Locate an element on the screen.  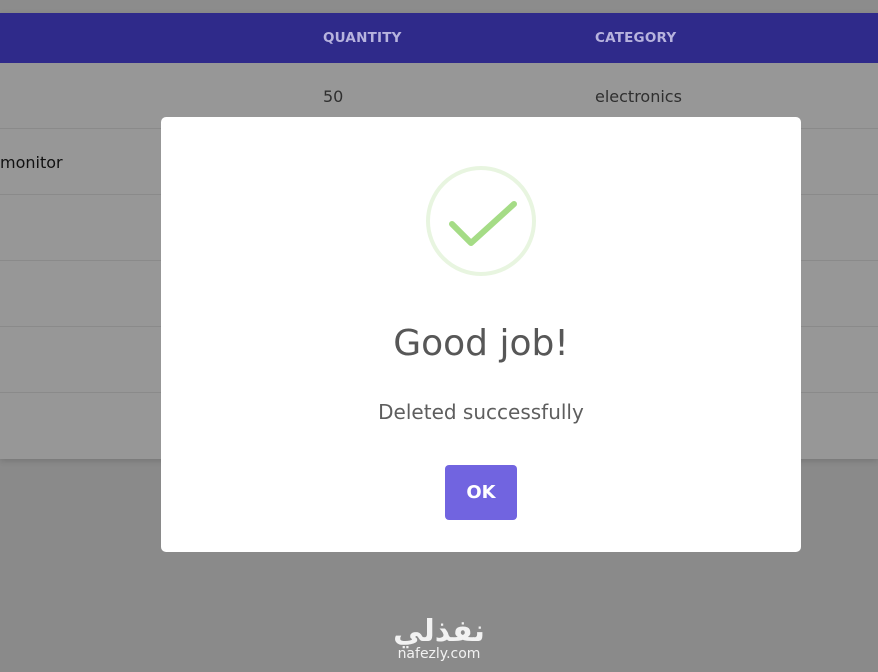
dialog-title: Good job! is located at coordinates (481, 343).